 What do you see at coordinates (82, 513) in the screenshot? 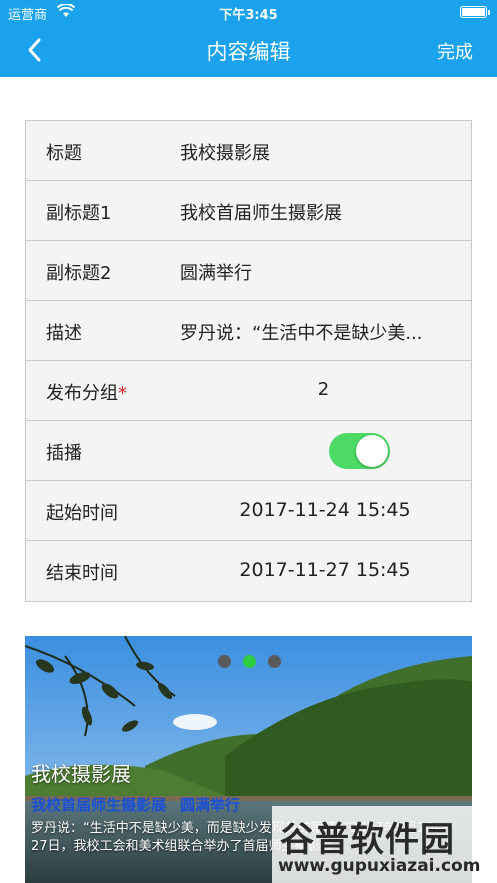
I see `start-time-label: 起始时间` at bounding box center [82, 513].